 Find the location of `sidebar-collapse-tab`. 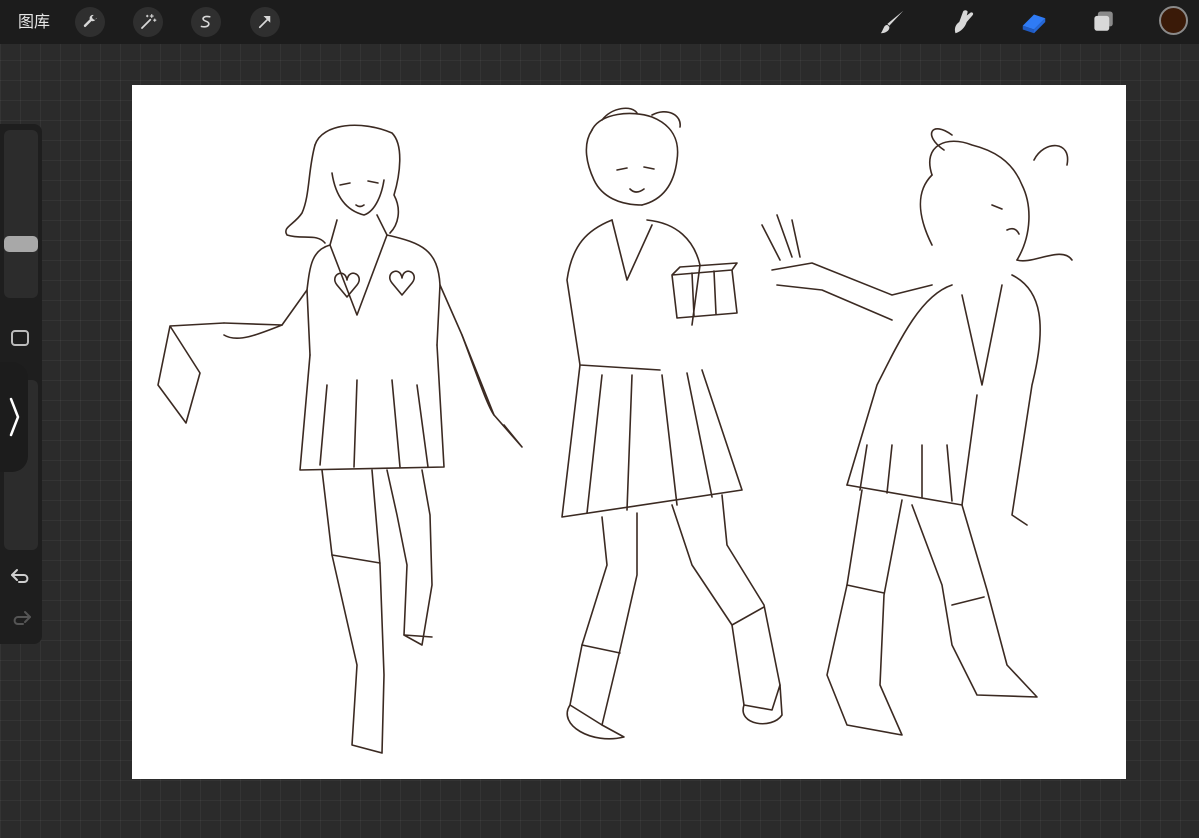

sidebar-collapse-tab is located at coordinates (14, 417).